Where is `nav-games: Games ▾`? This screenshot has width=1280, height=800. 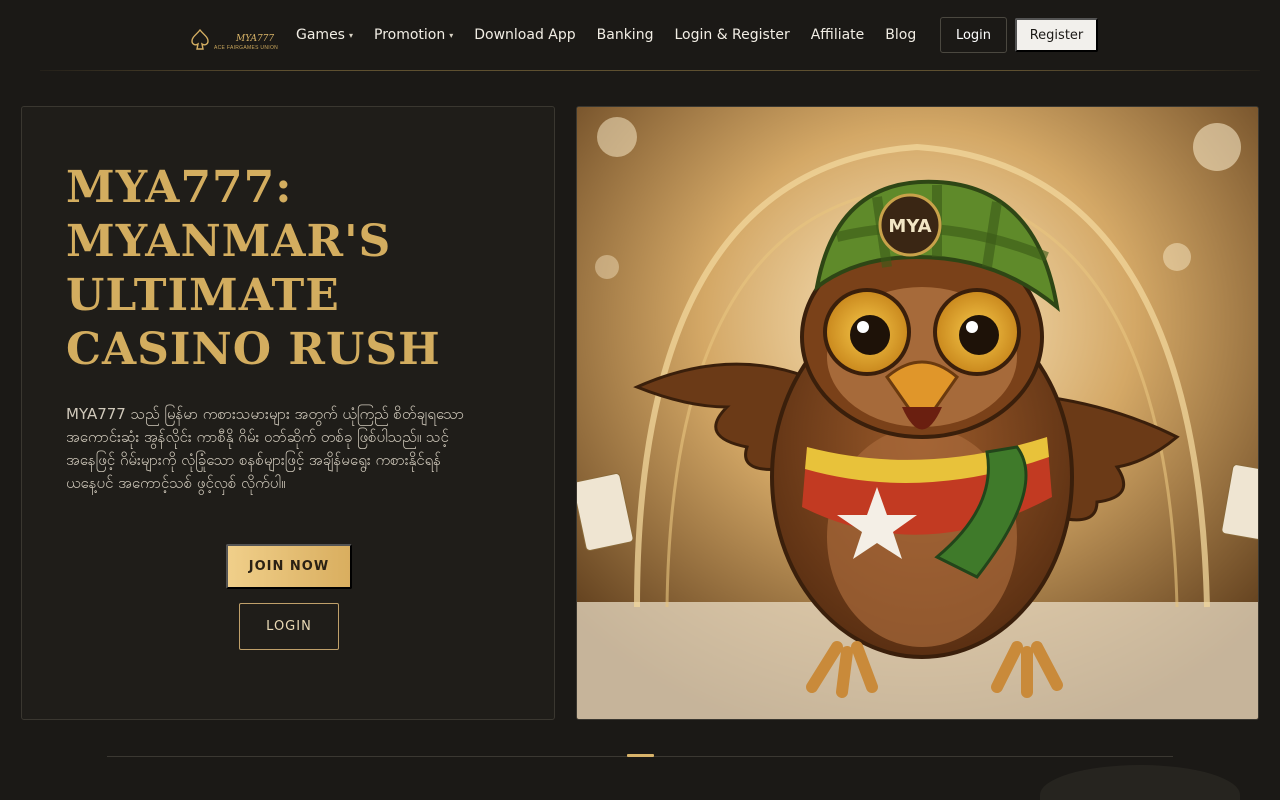
nav-games: Games ▾ is located at coordinates (324, 35).